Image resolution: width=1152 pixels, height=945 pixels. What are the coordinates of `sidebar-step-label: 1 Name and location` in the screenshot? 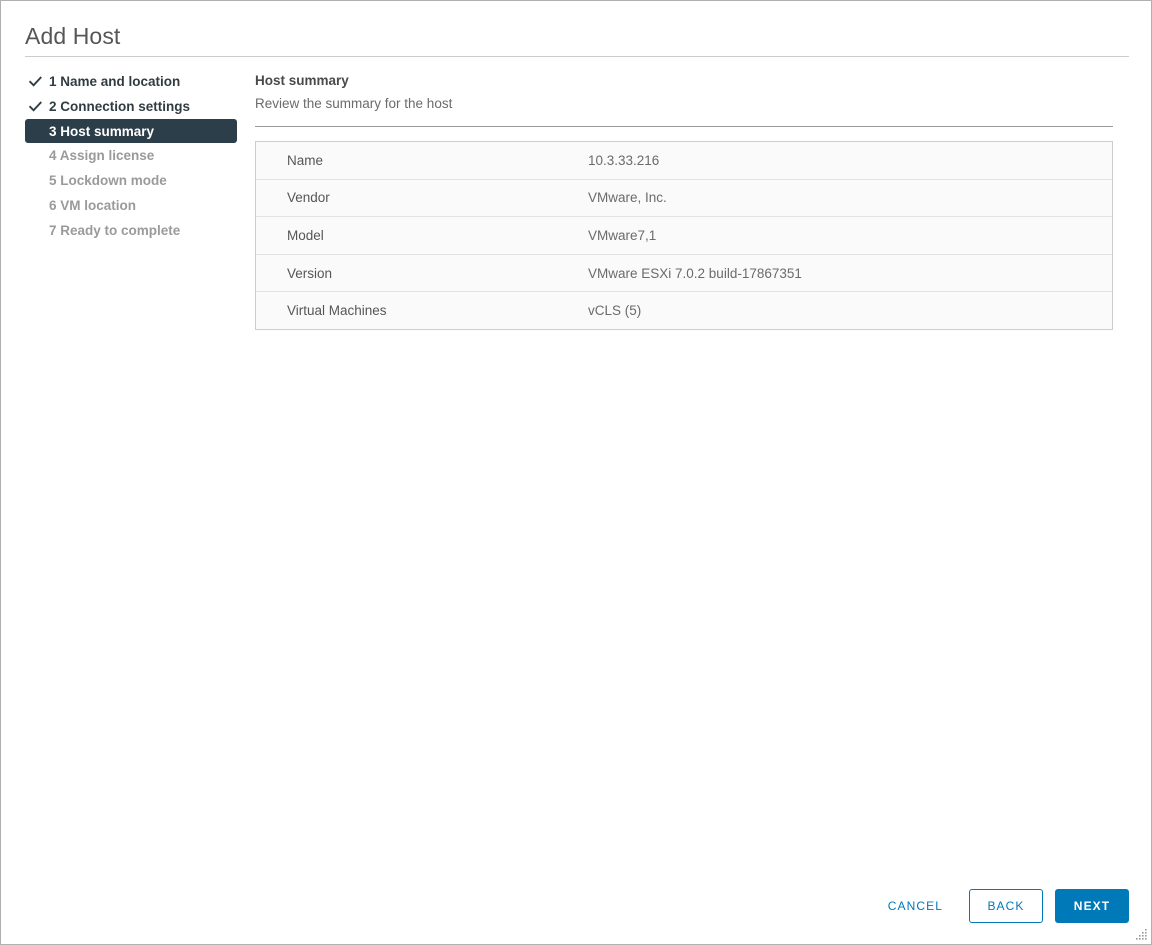 It's located at (115, 81).